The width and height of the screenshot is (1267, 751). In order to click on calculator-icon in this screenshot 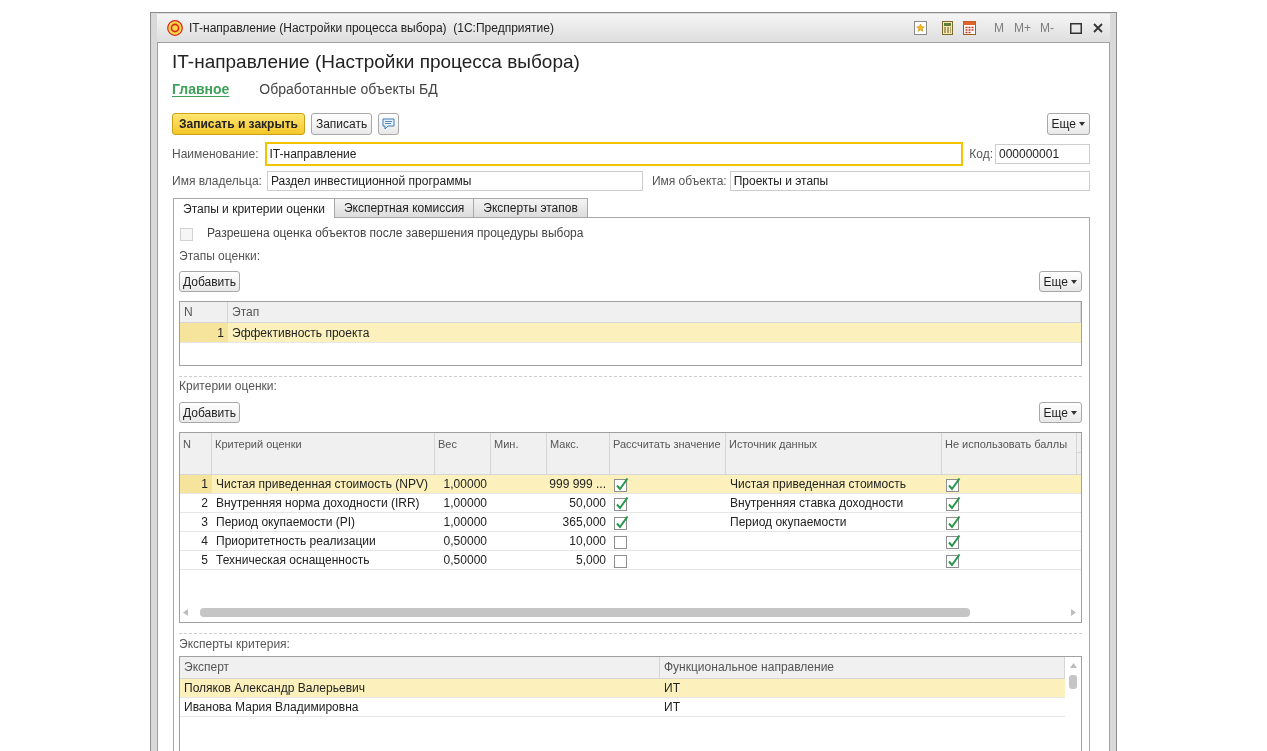, I will do `click(947, 28)`.